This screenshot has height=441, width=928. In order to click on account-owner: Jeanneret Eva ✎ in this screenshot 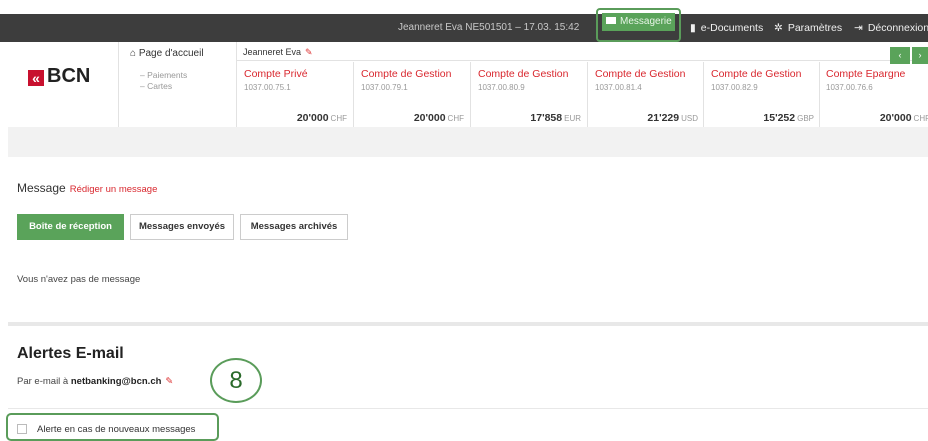, I will do `click(278, 52)`.